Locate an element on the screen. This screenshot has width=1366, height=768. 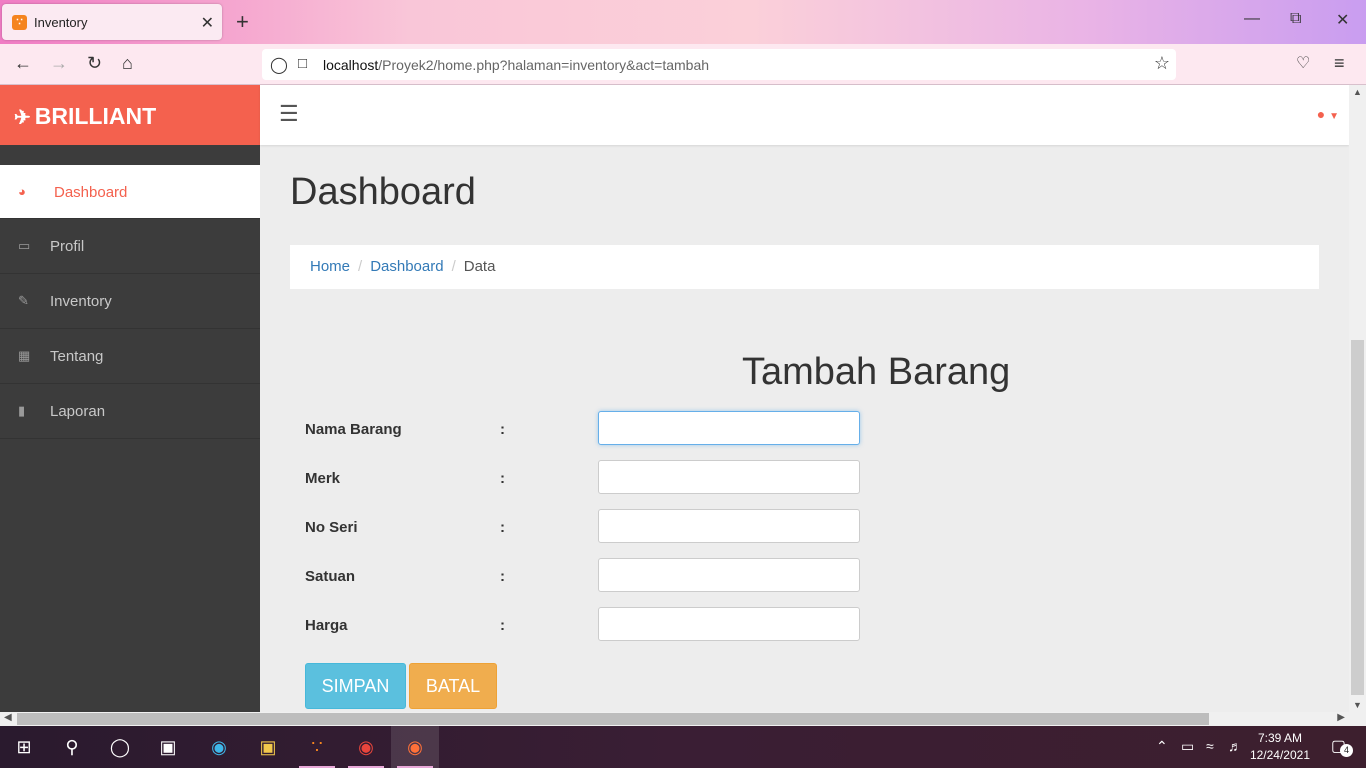
sidebar-item-label: Profil is located at coordinates (67, 246).